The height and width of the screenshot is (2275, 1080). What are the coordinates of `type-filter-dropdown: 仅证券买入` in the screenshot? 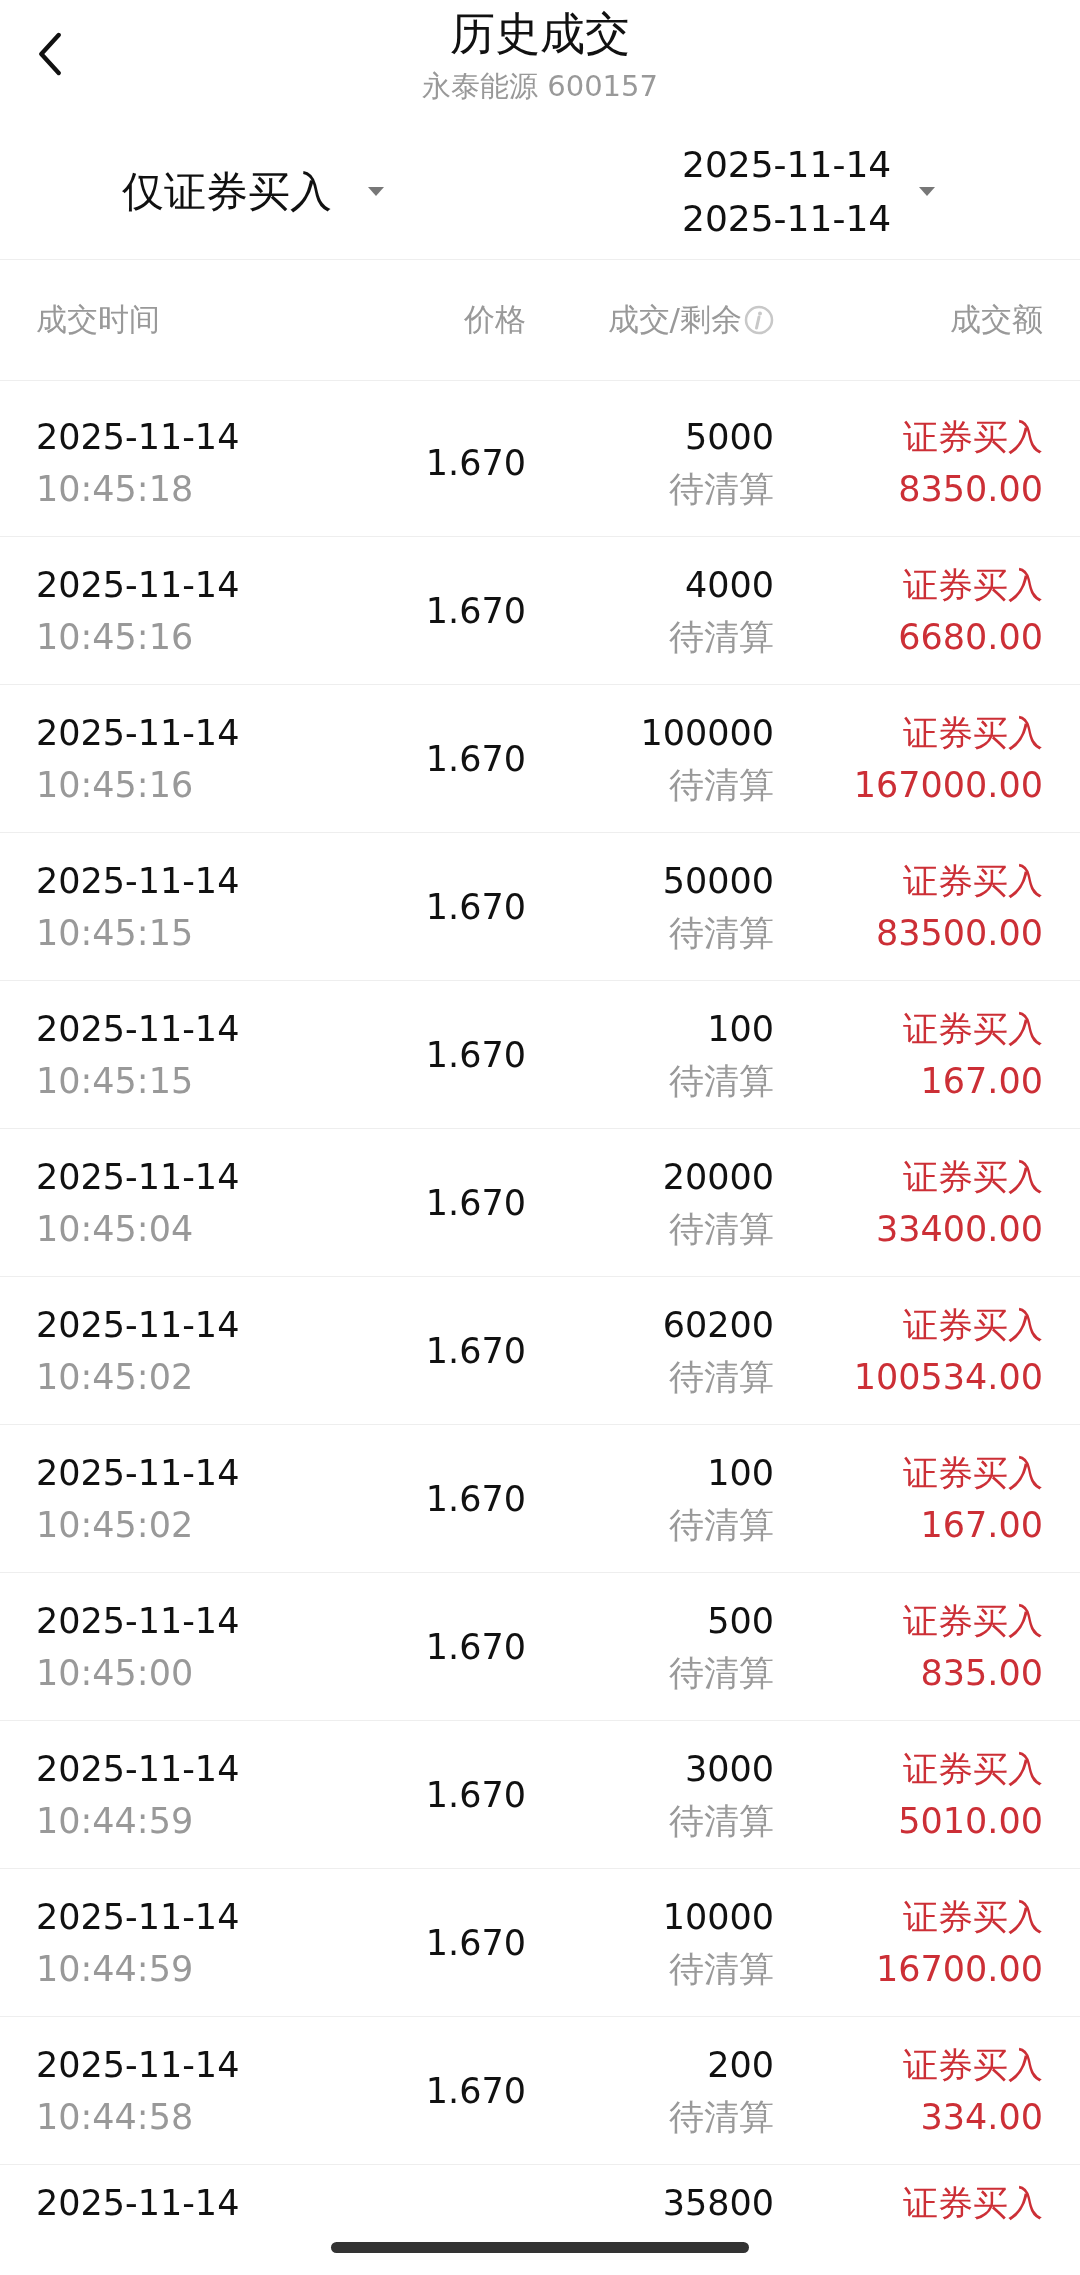 It's located at (402, 191).